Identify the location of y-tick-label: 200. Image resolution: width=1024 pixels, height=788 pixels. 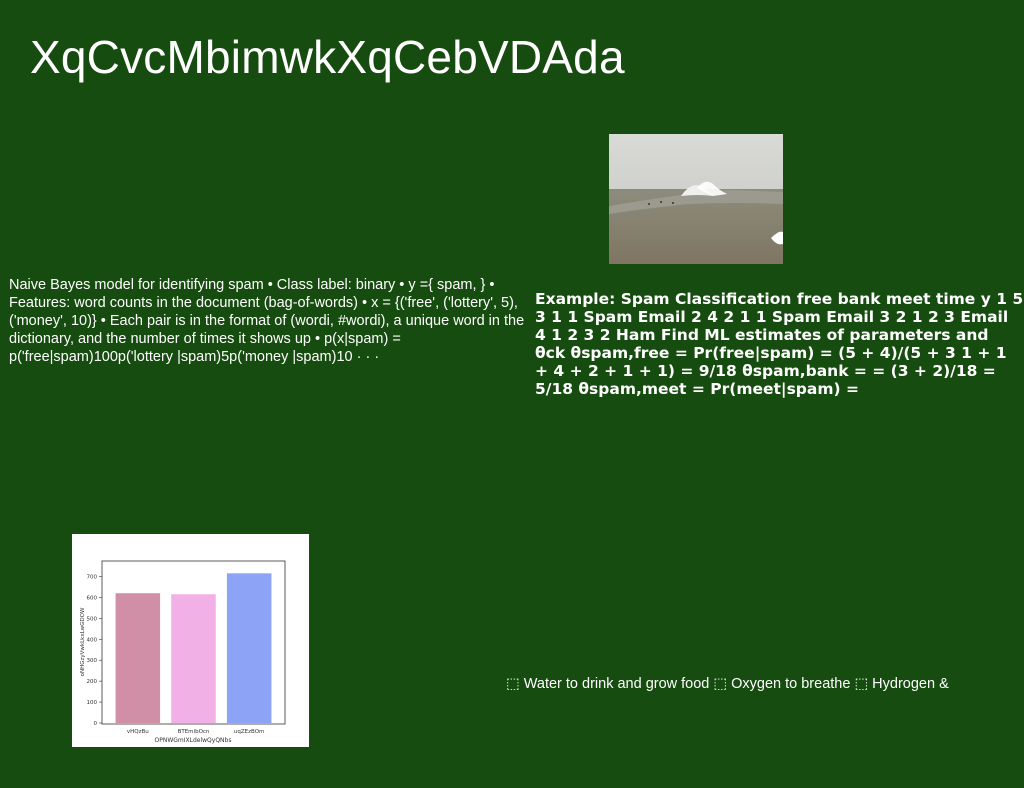
(92, 682).